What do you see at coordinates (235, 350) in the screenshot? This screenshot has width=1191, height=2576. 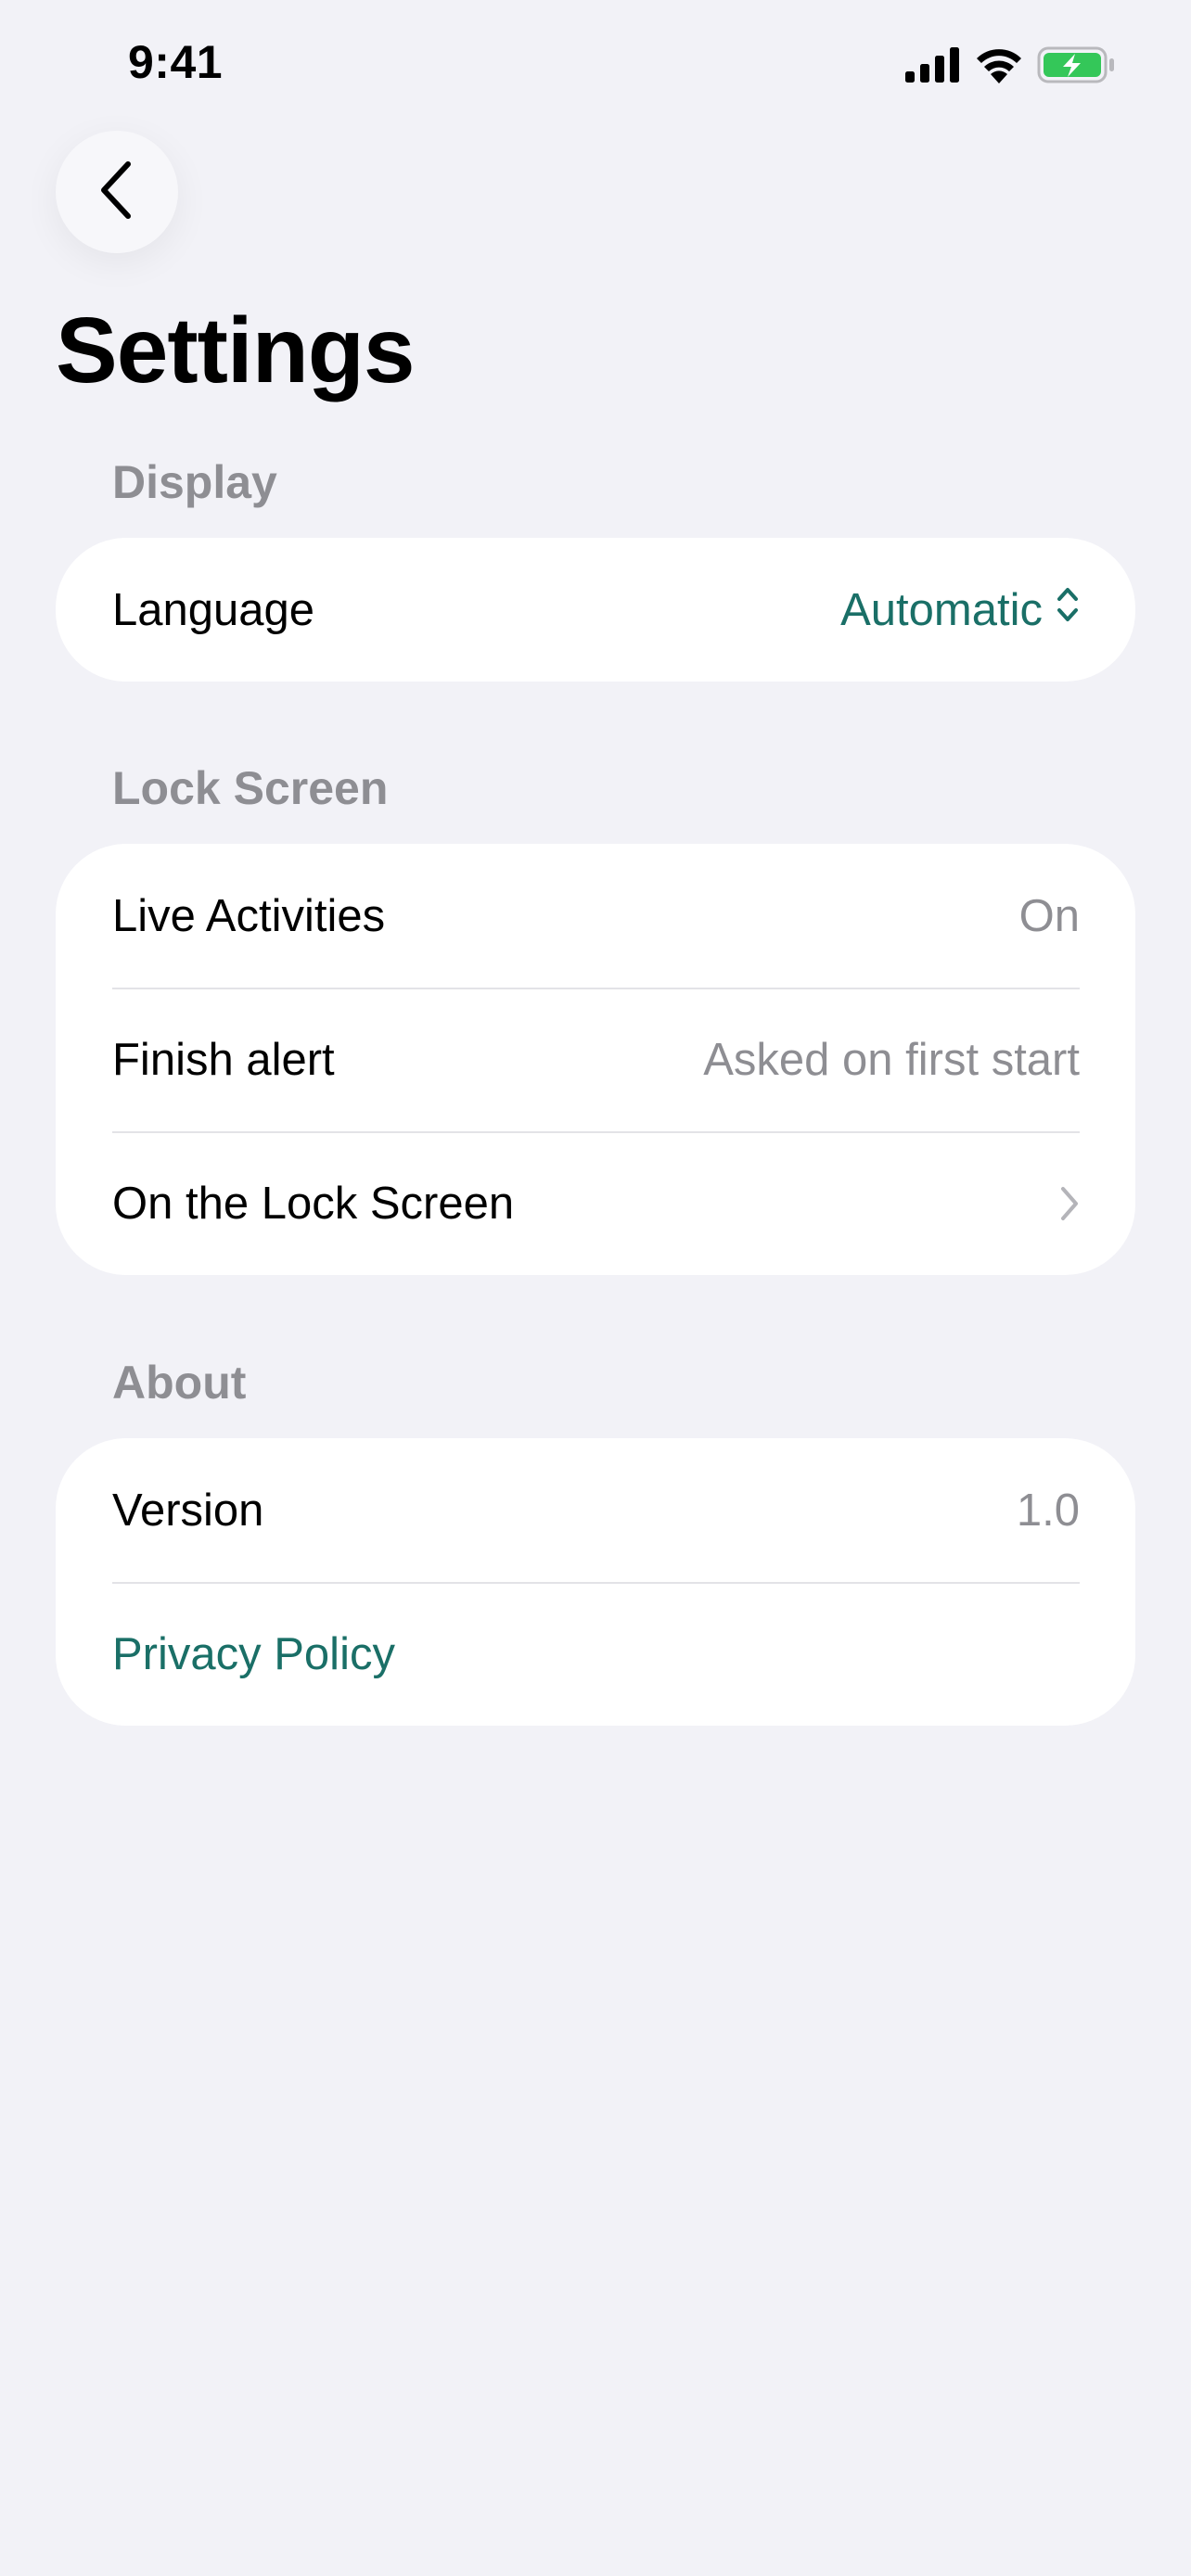 I see `page-title: Settings` at bounding box center [235, 350].